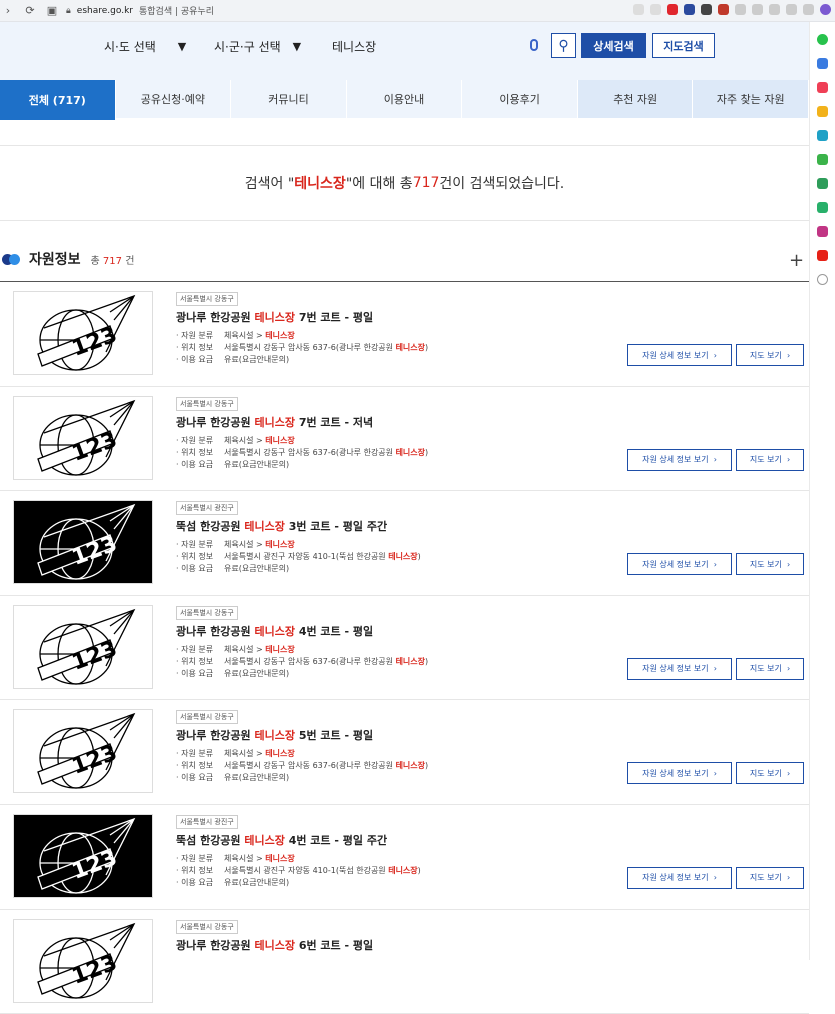 This screenshot has width=835, height=1014. I want to click on reload-icon: ⟳, so click(30, 10).